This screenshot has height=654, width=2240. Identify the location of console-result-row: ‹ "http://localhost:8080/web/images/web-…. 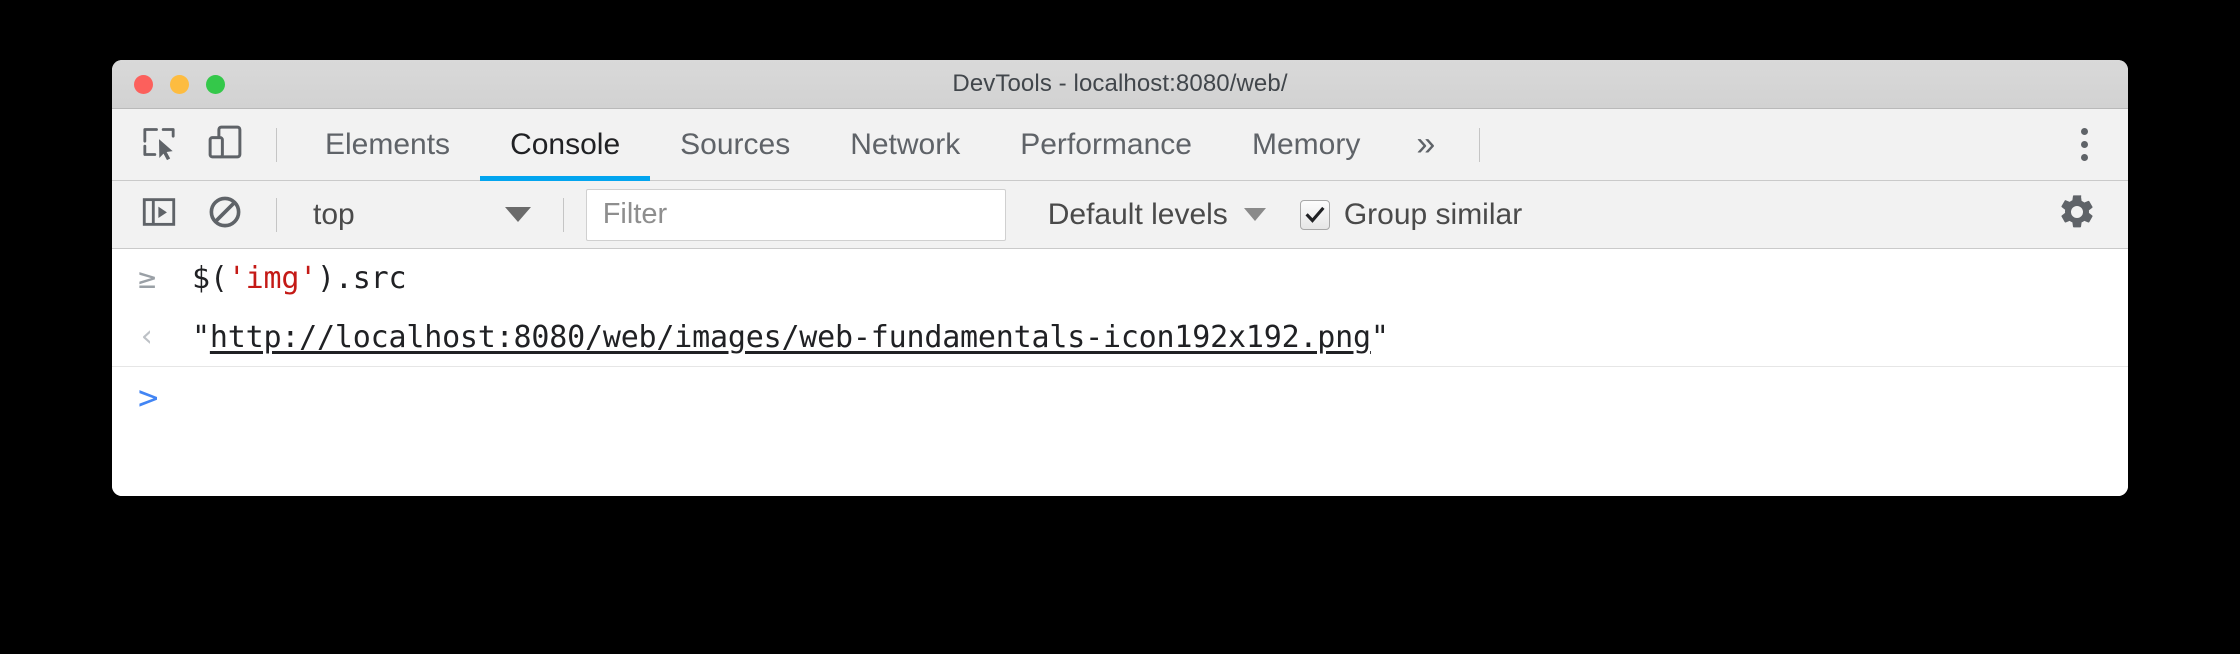
(1120, 337).